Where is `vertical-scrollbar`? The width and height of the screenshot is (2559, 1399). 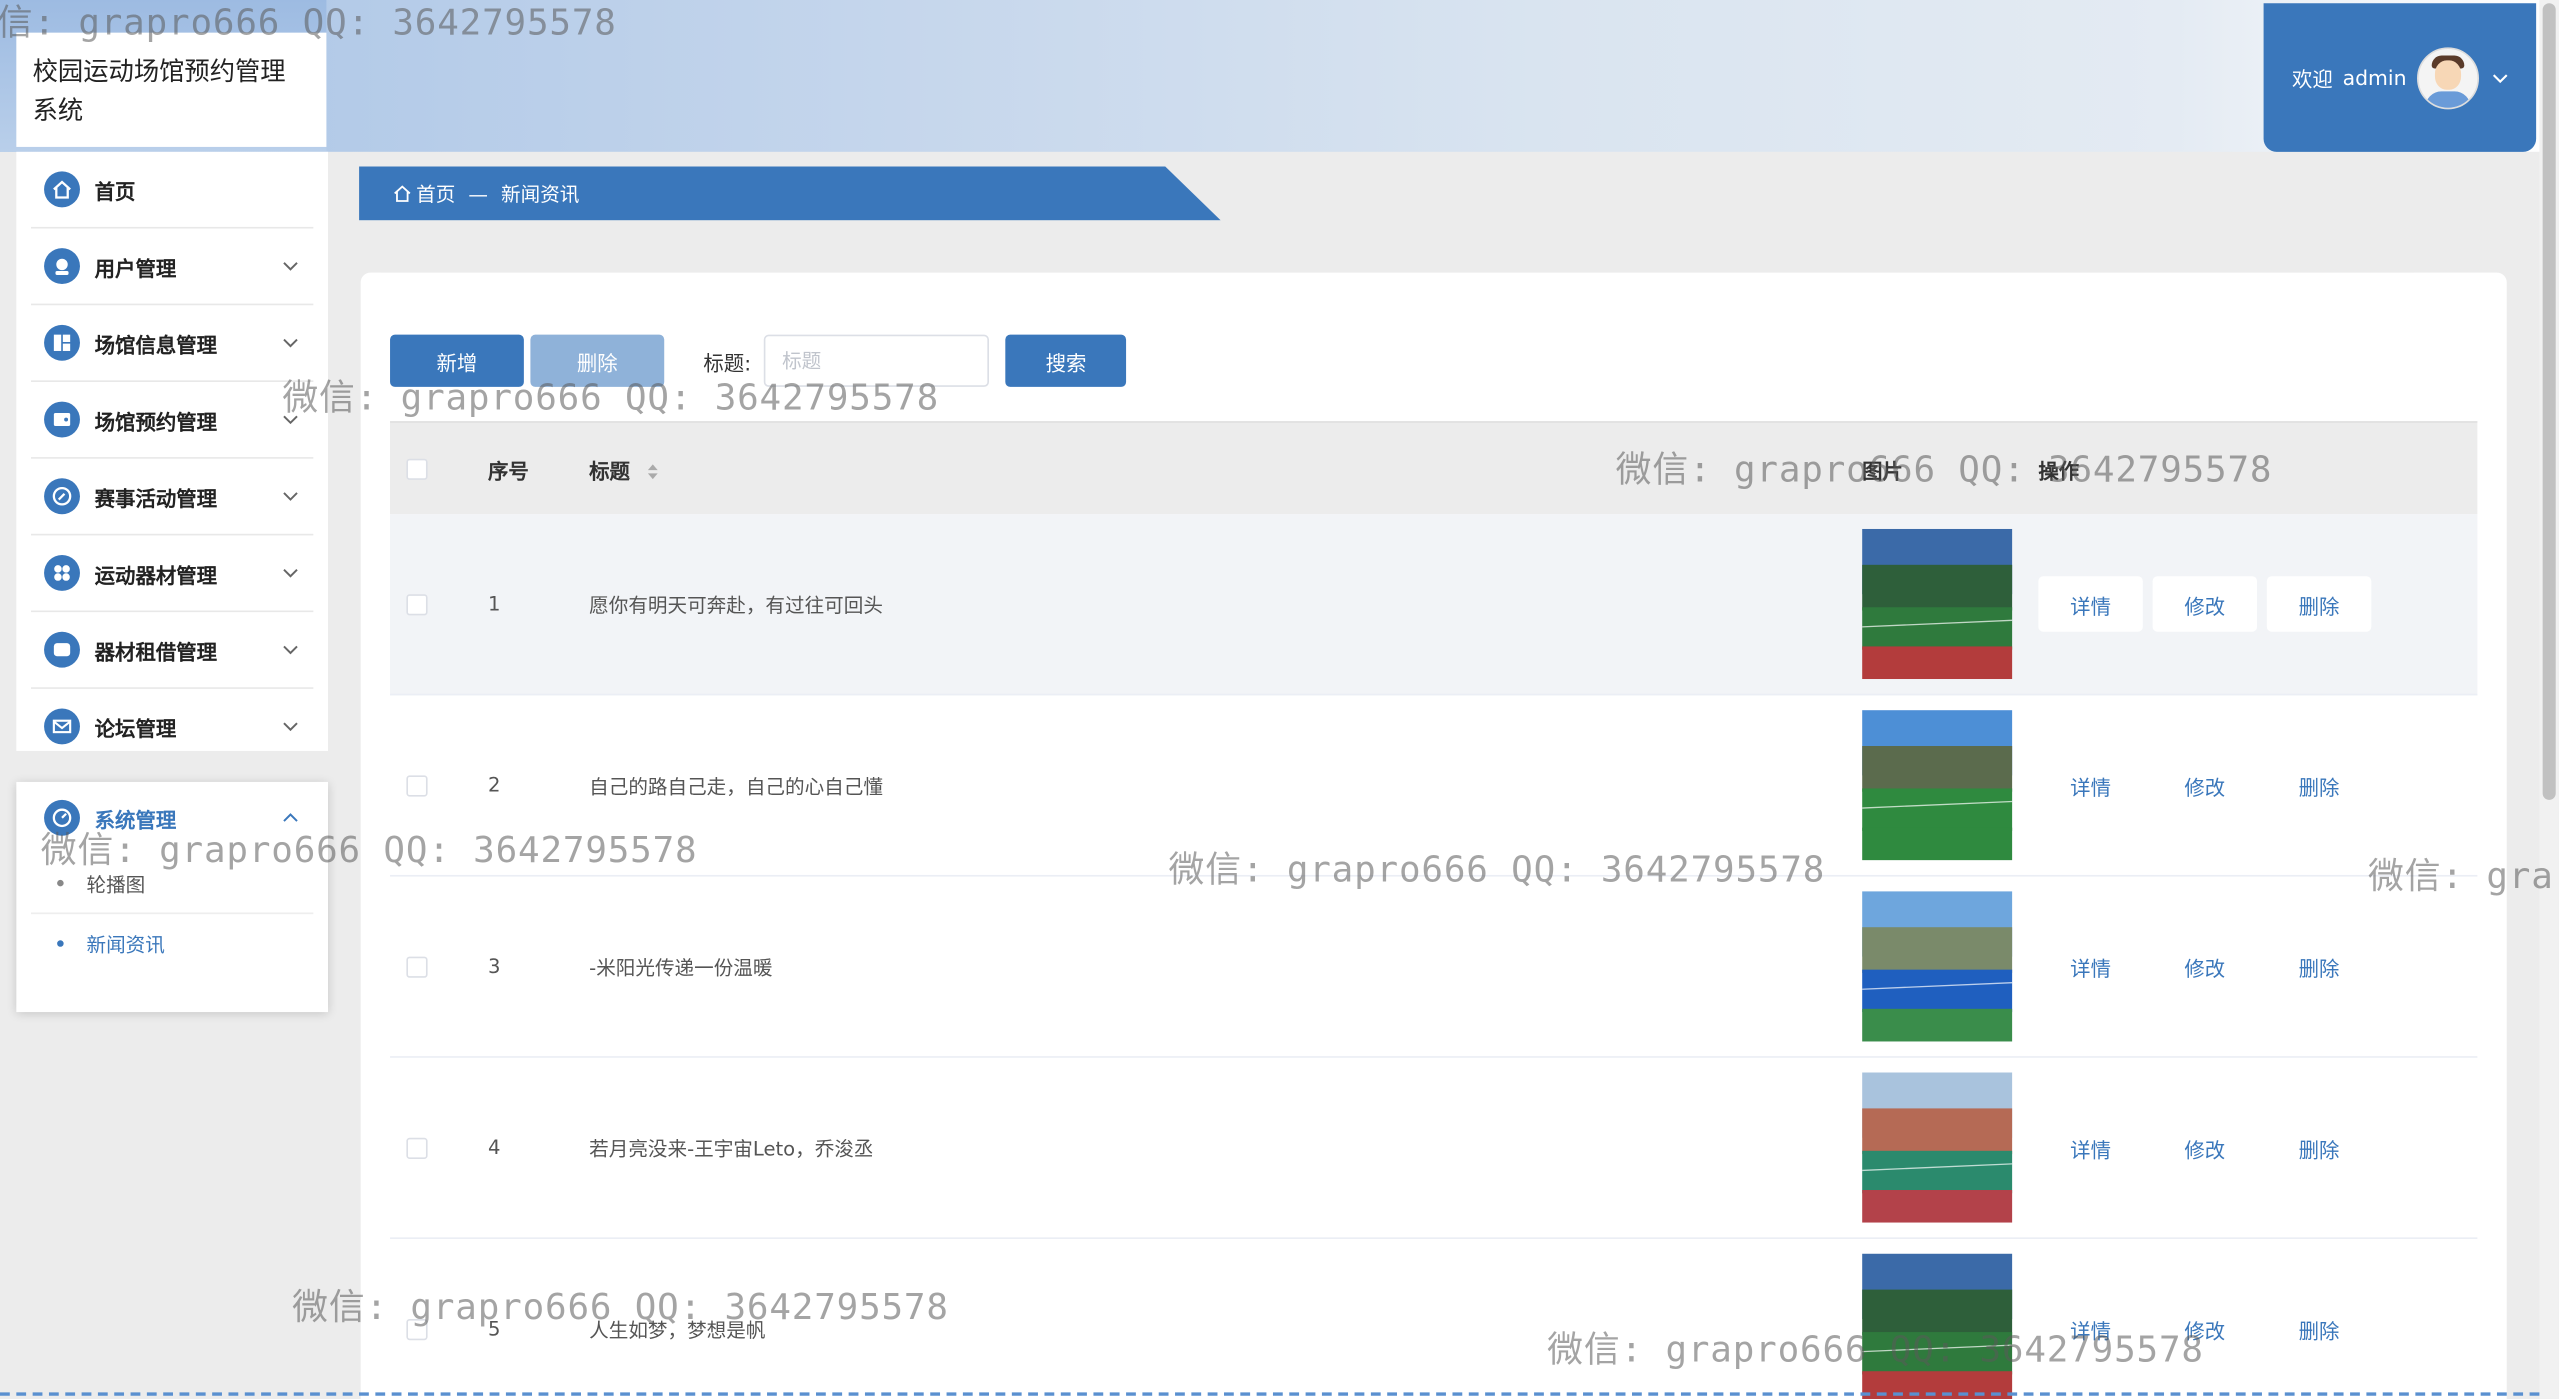 vertical-scrollbar is located at coordinates (2549, 699).